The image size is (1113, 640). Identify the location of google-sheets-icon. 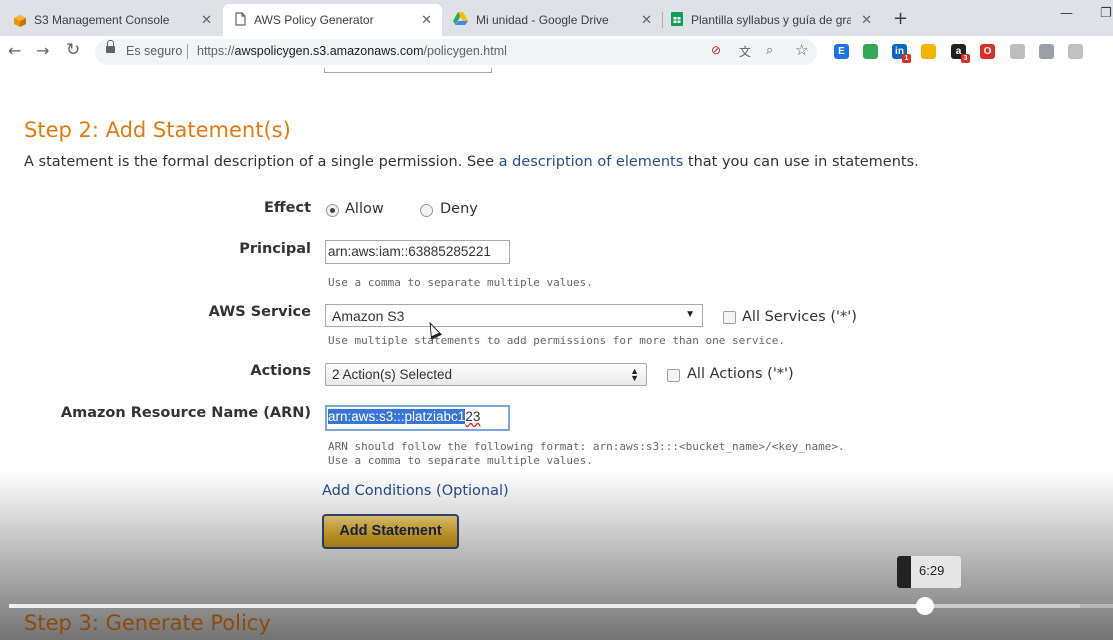
(677, 20).